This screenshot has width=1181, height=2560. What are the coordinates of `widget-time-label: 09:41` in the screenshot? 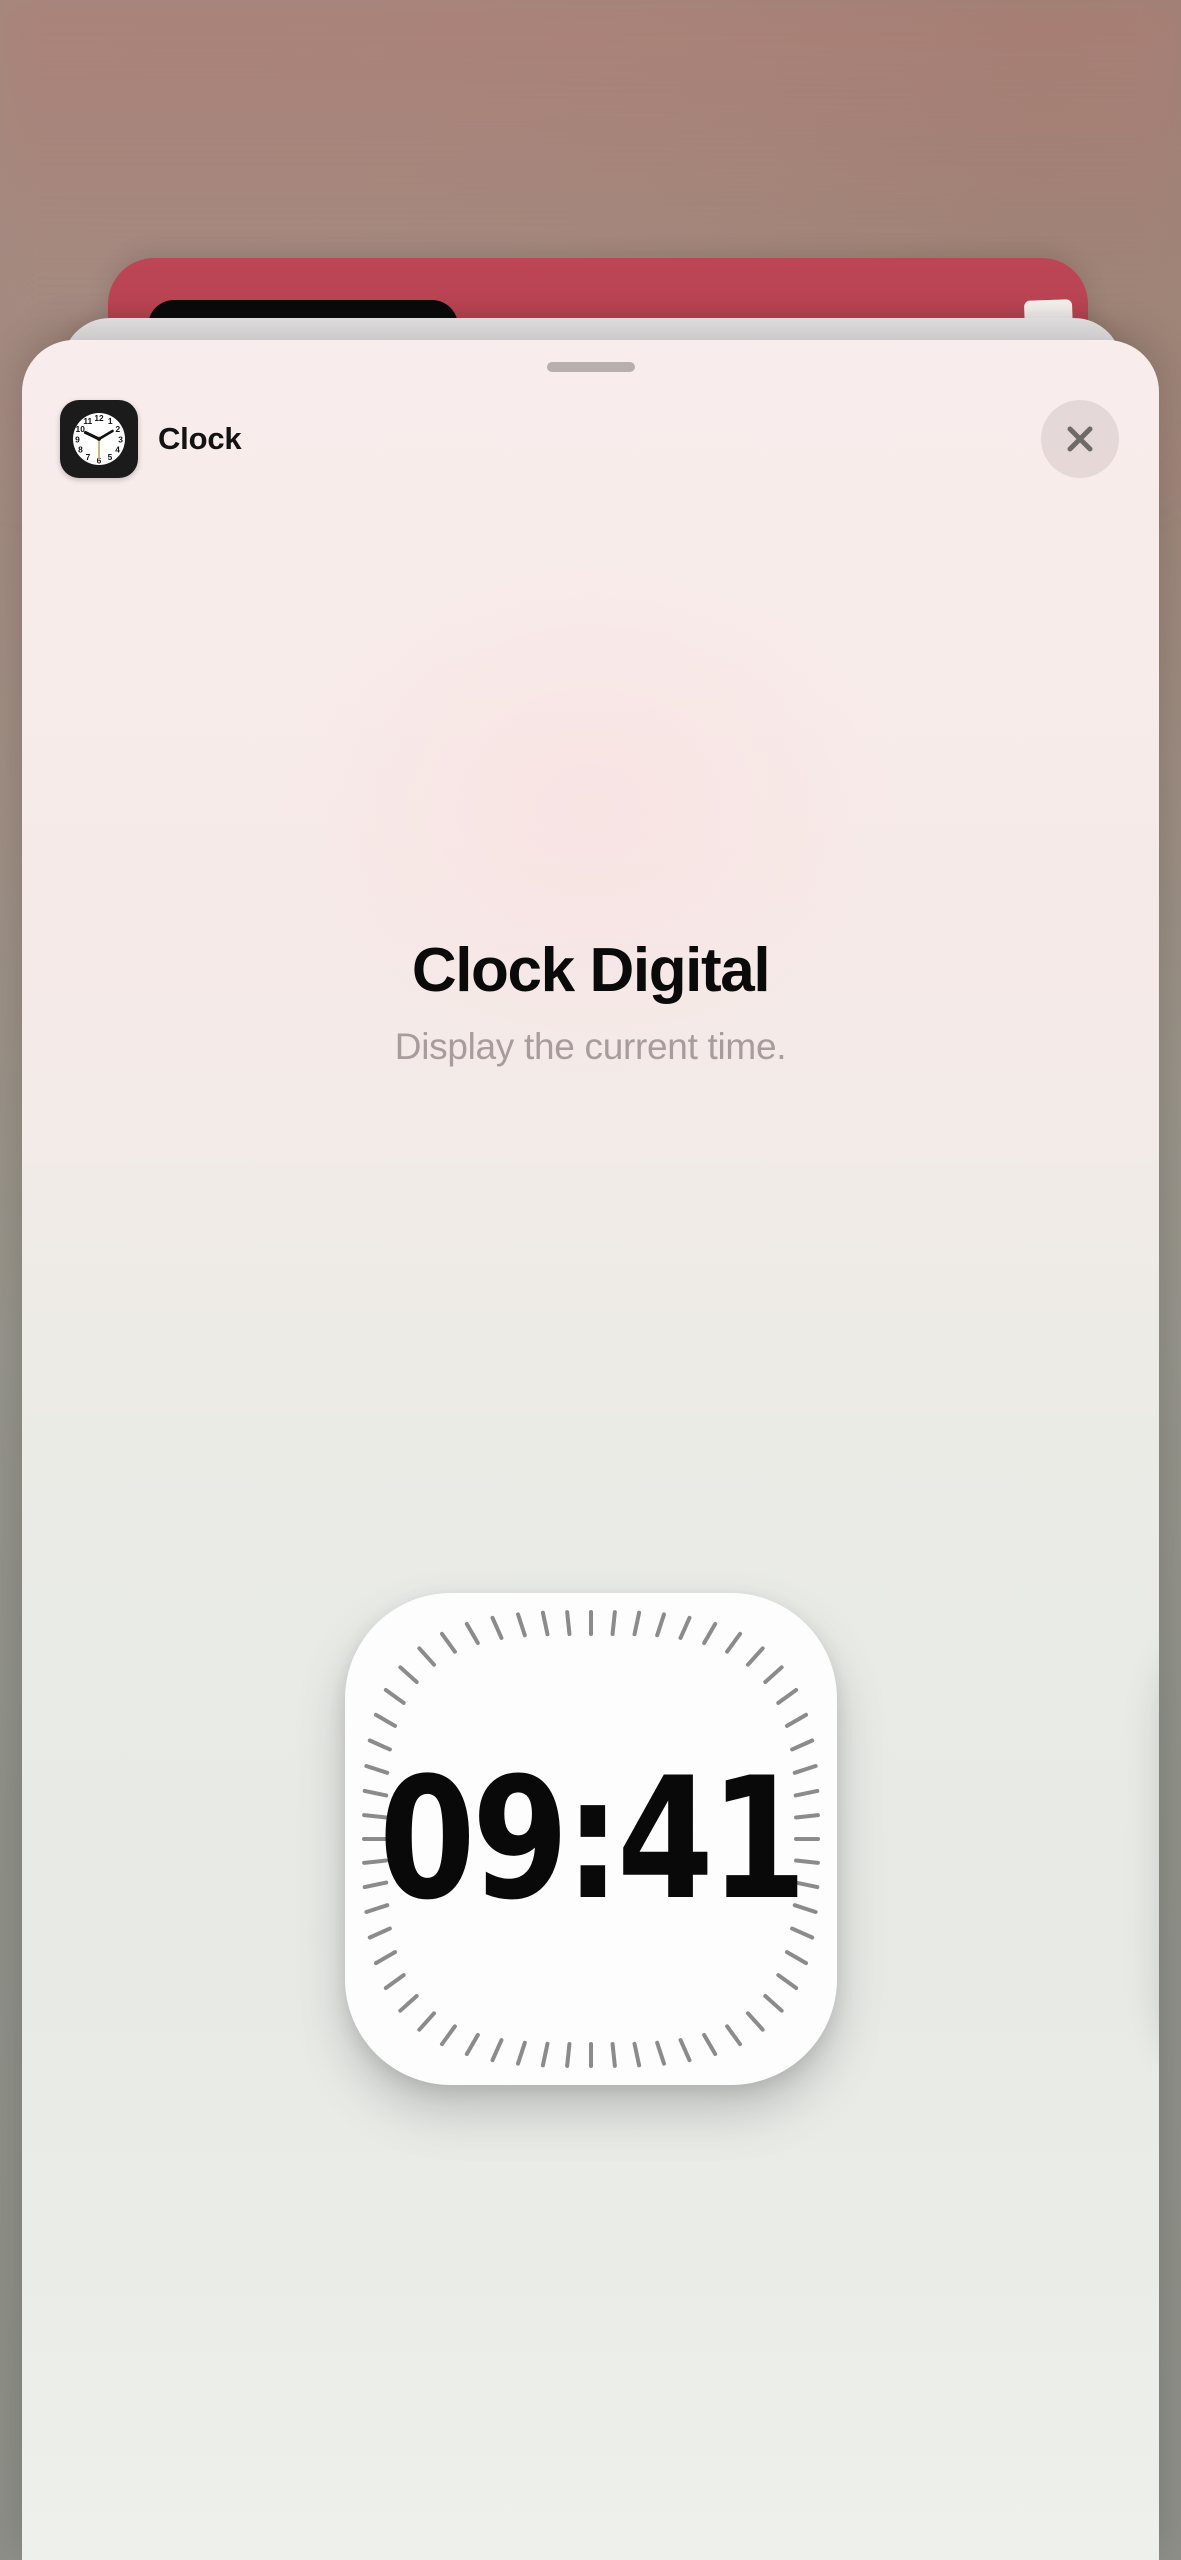 It's located at (592, 1839).